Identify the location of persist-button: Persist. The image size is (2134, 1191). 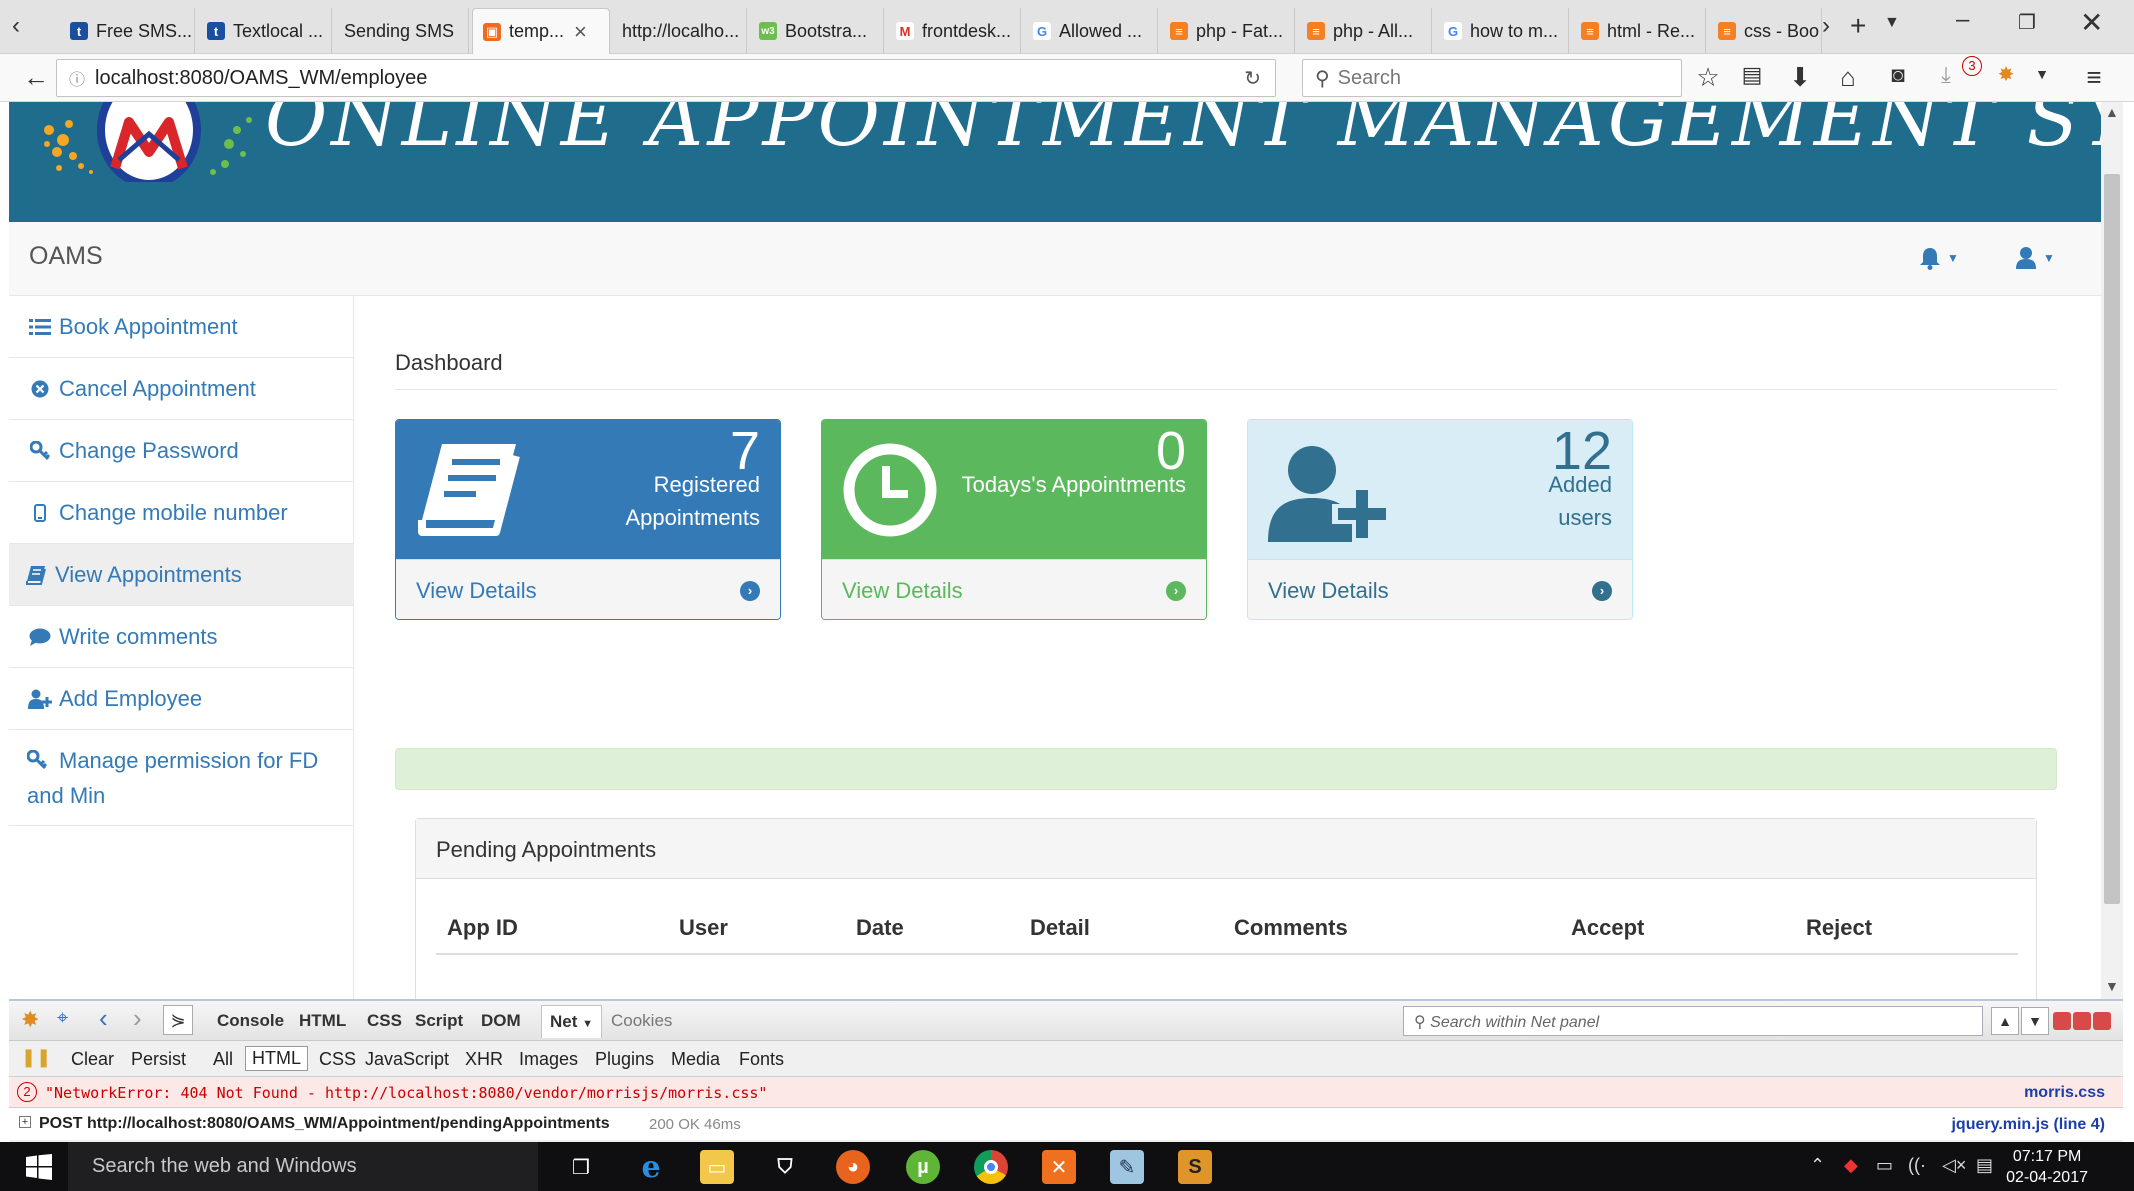
(158, 1059).